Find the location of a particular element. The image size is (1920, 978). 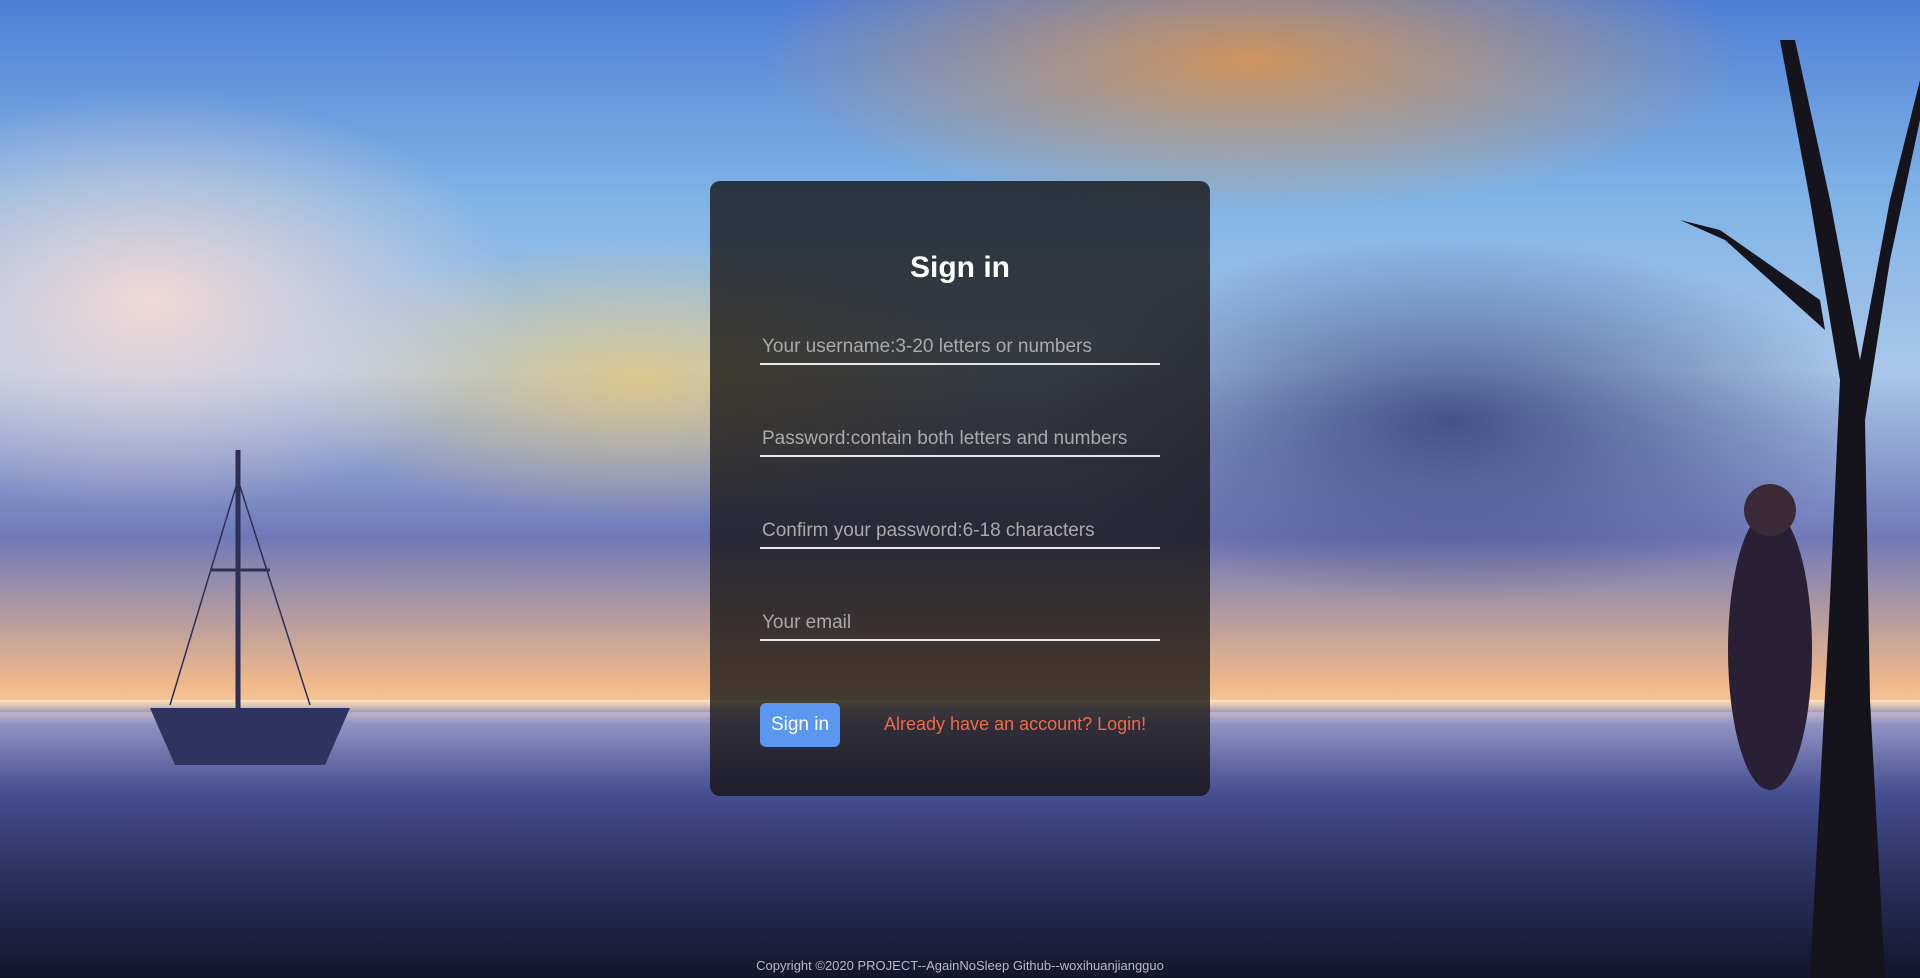

password-input is located at coordinates (960, 440).